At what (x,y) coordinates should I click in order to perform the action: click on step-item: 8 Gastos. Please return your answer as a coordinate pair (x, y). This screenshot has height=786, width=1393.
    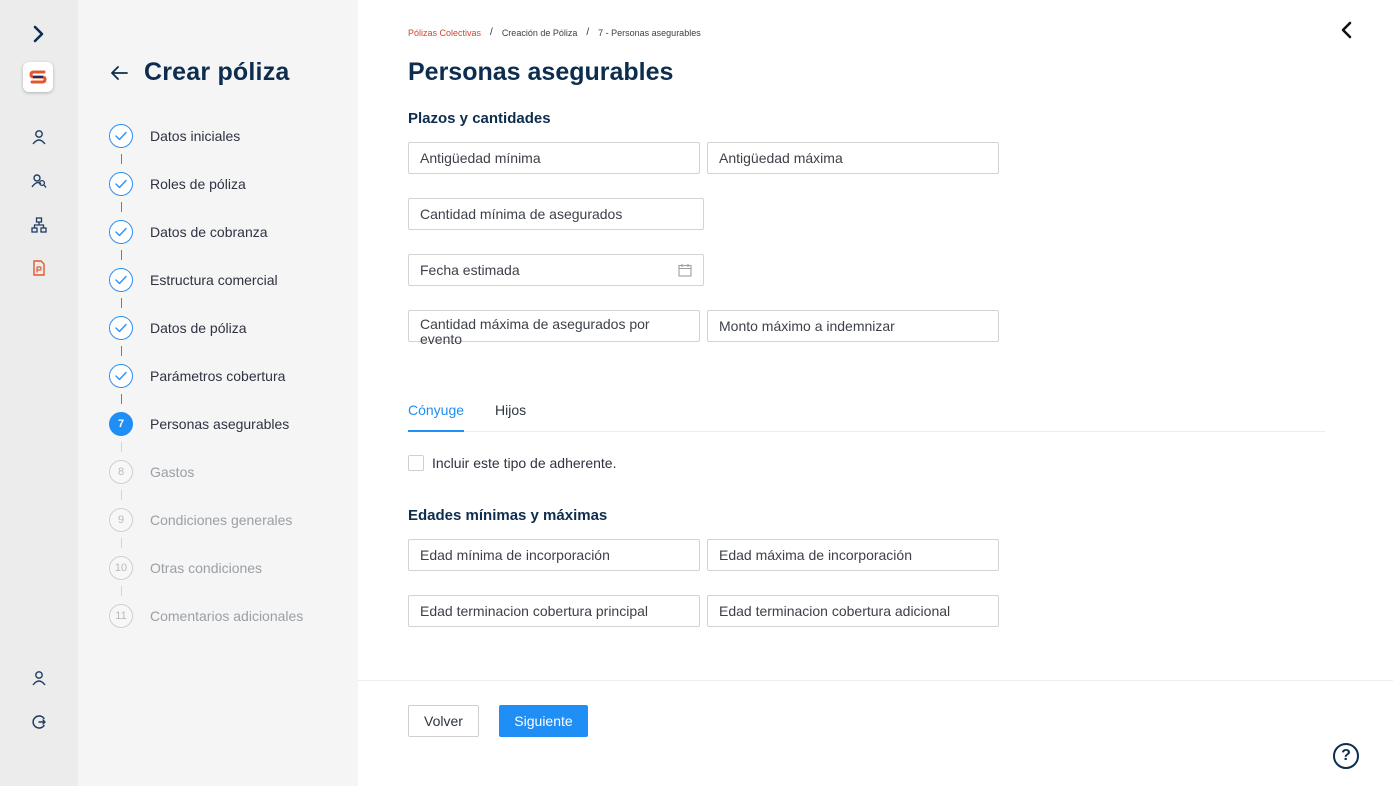
    Looking at the image, I should click on (151, 472).